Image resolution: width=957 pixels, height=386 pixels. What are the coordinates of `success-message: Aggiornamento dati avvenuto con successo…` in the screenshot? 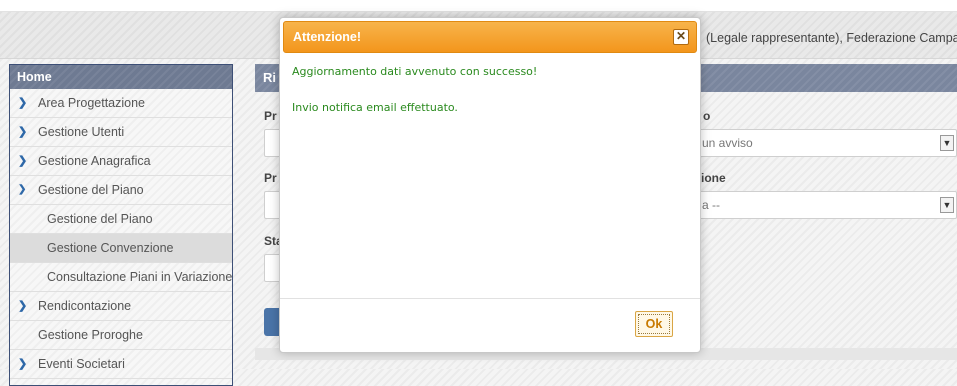 It's located at (415, 71).